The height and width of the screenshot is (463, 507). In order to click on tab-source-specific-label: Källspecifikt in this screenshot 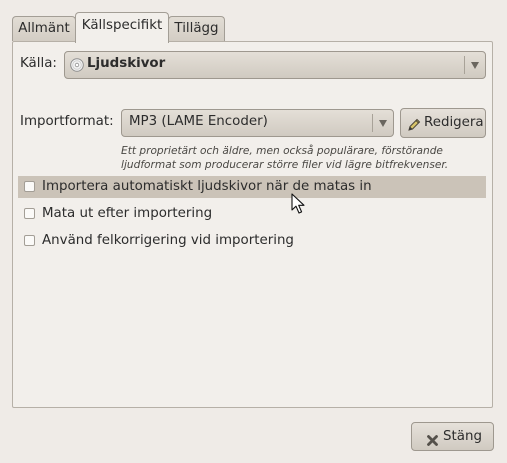, I will do `click(122, 25)`.